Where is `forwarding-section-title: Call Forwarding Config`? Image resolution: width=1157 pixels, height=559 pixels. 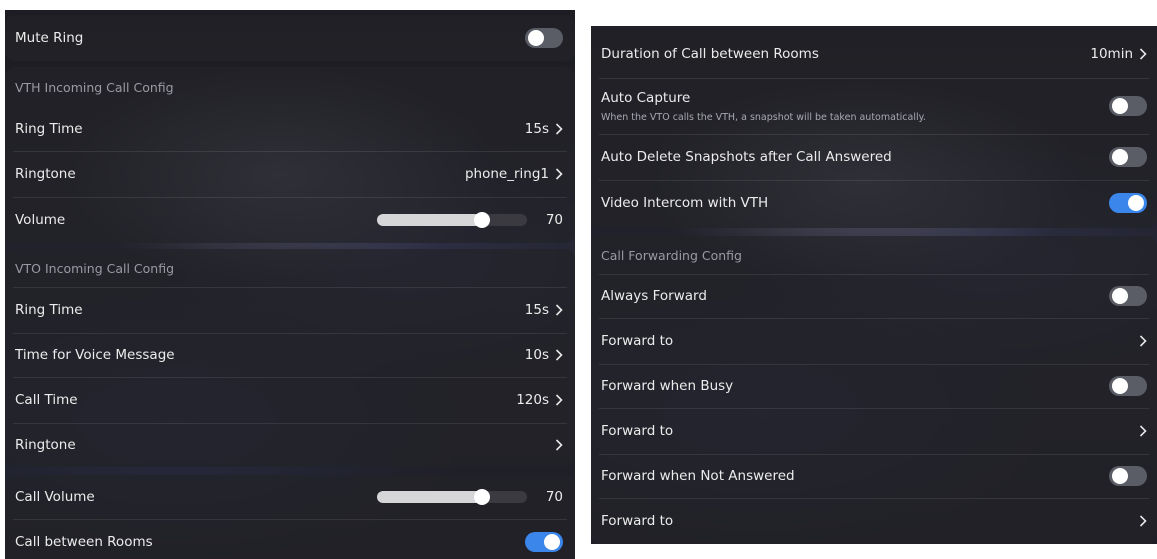 forwarding-section-title: Call Forwarding Config is located at coordinates (671, 255).